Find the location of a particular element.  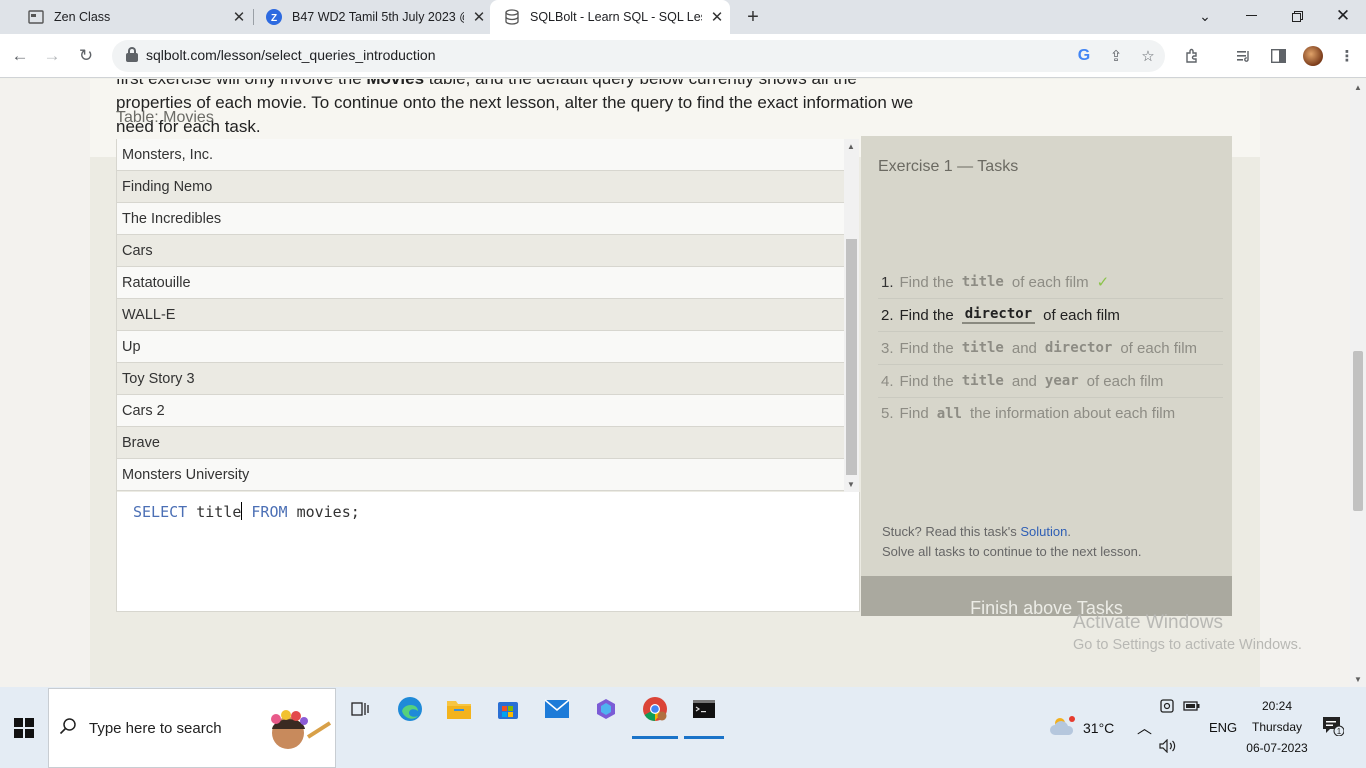

task-view-icon is located at coordinates (360, 709).